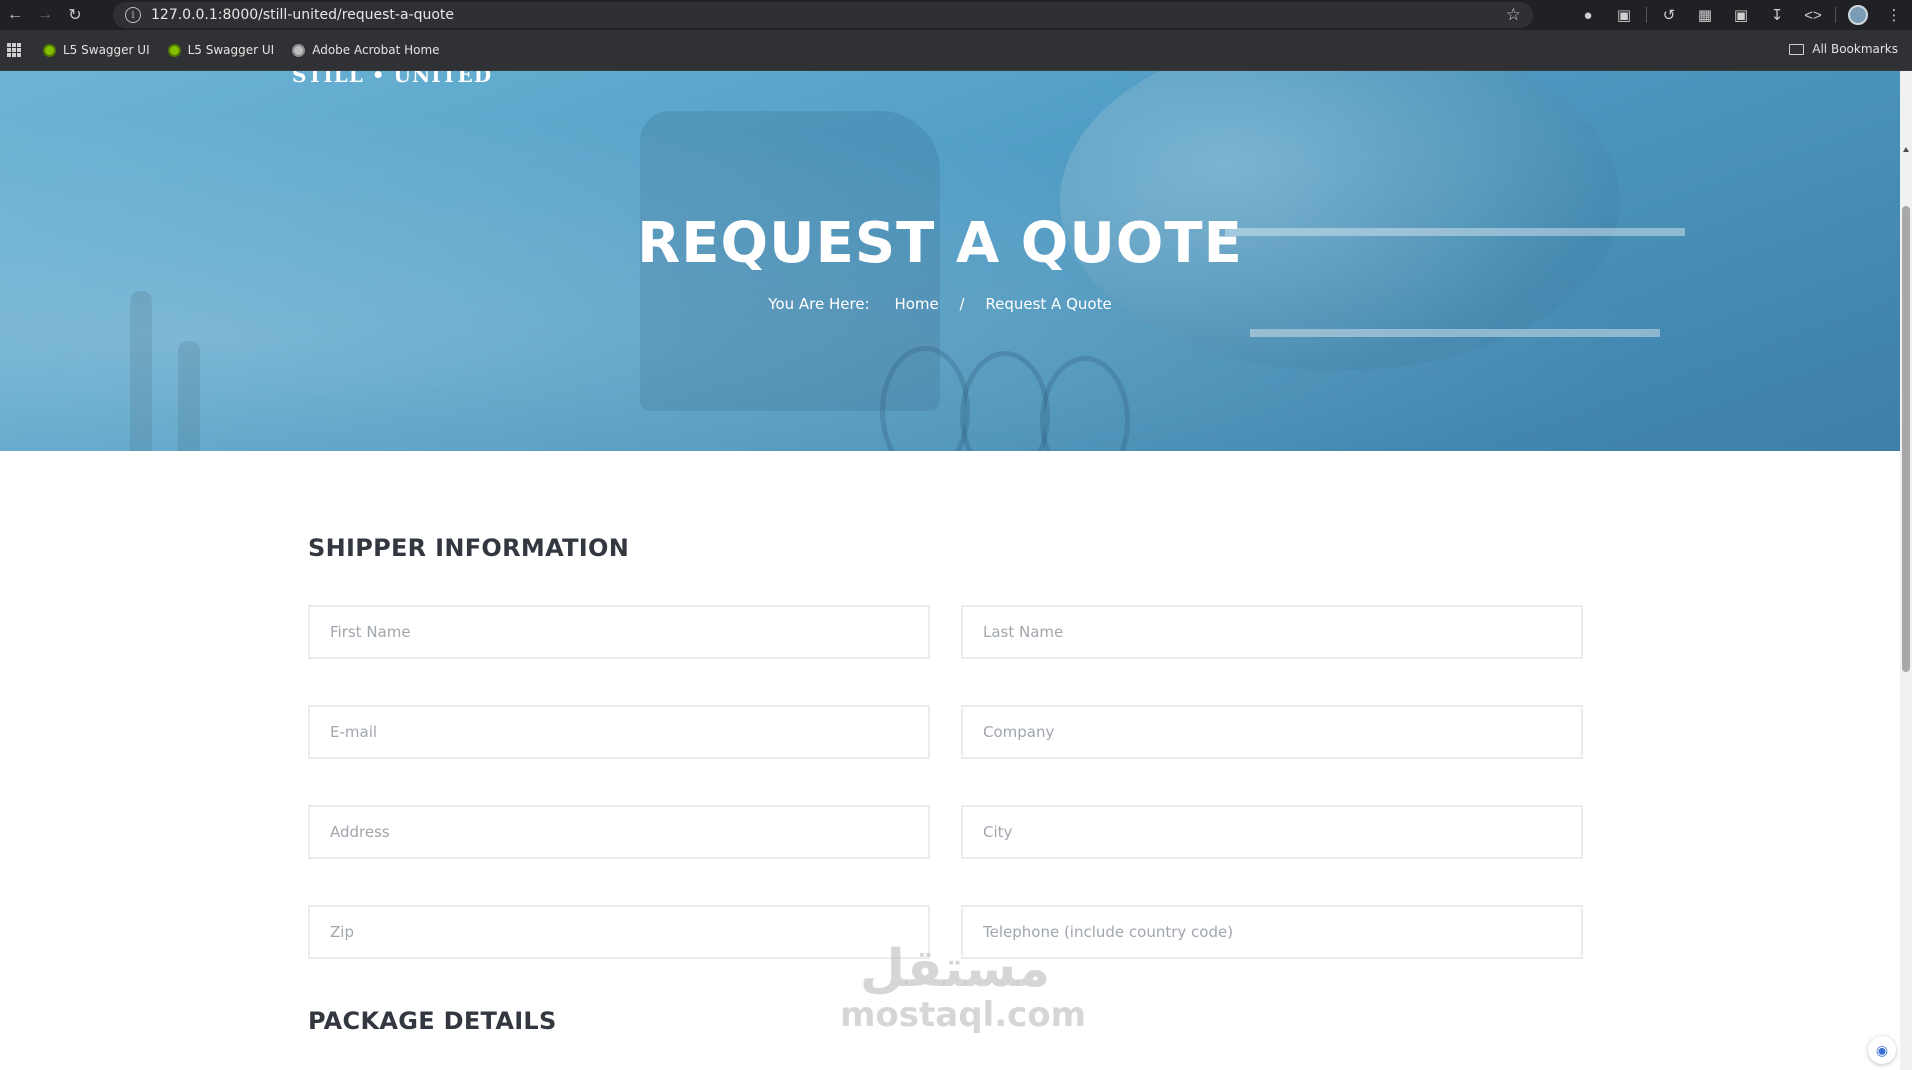 The width and height of the screenshot is (1912, 1070). What do you see at coordinates (619, 732) in the screenshot?
I see `email-field` at bounding box center [619, 732].